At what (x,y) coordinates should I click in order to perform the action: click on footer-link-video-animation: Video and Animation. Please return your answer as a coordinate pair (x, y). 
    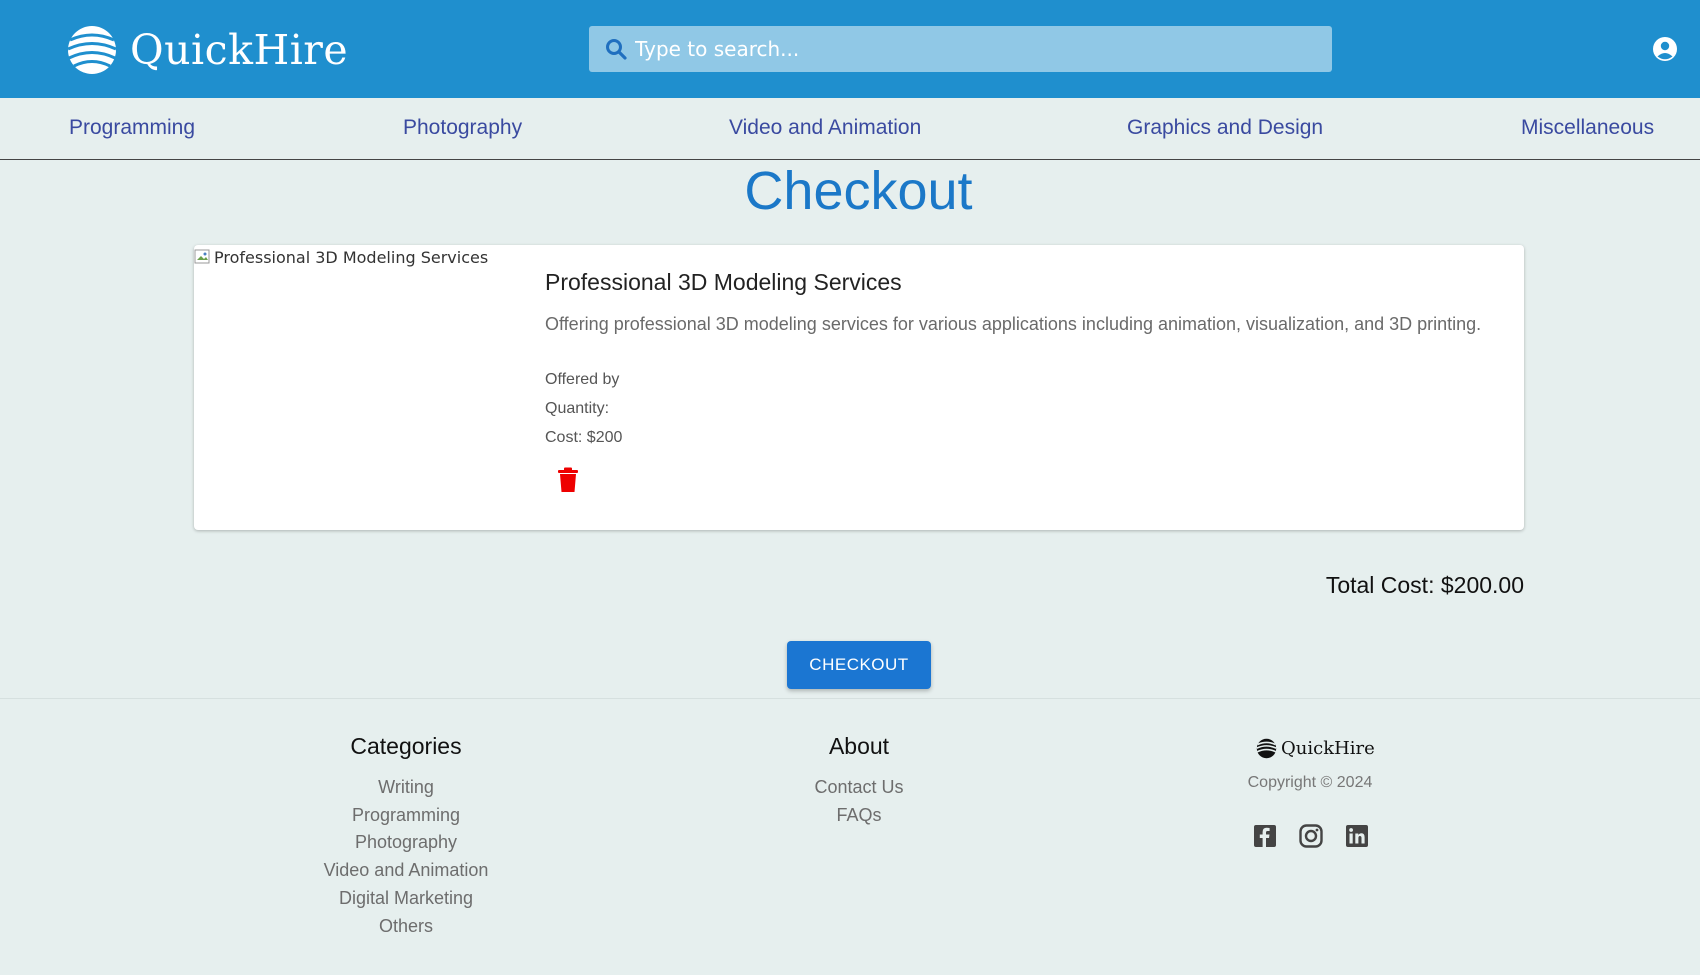
    Looking at the image, I should click on (406, 871).